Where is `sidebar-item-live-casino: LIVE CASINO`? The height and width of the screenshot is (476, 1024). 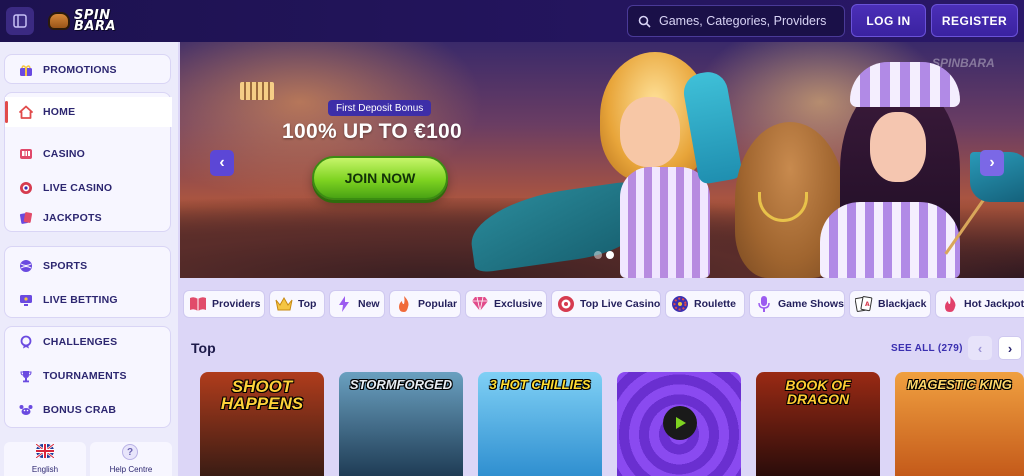 sidebar-item-live-casino: LIVE CASINO is located at coordinates (88, 188).